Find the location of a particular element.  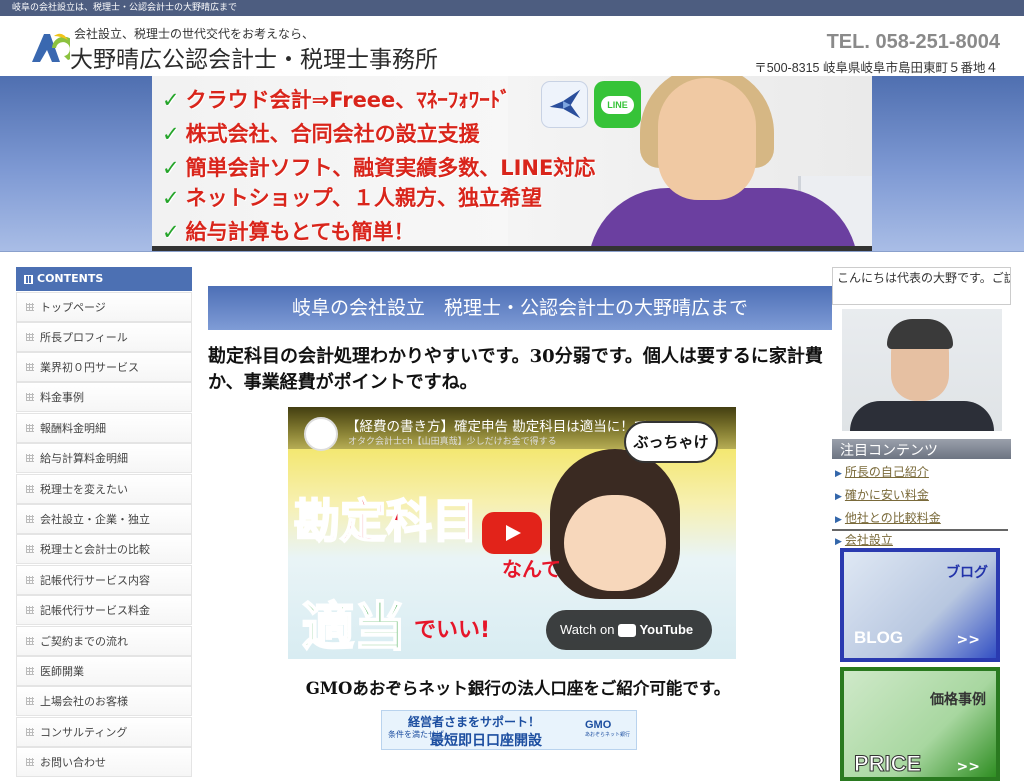

sidebar-item-zero-yen: 業界初０円サービス is located at coordinates (104, 367).